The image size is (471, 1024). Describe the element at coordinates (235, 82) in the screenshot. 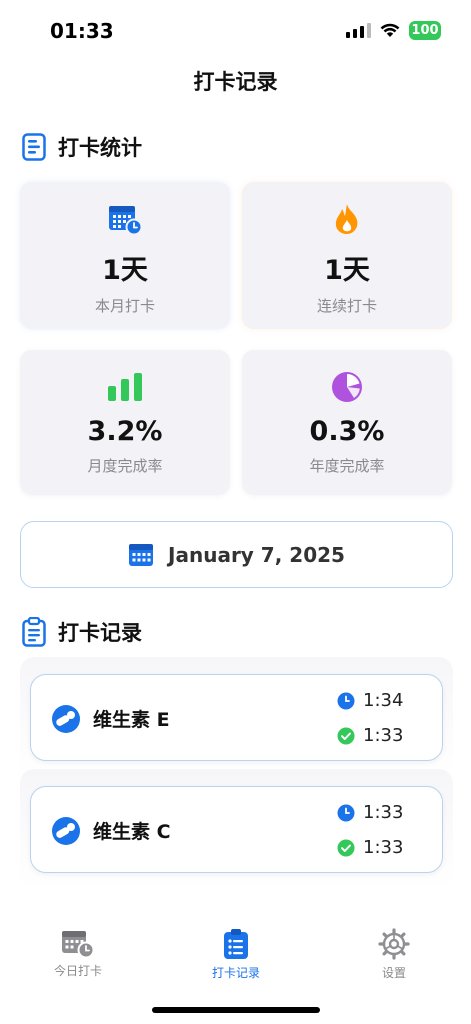

I see `page-title: 打卡记录` at that location.